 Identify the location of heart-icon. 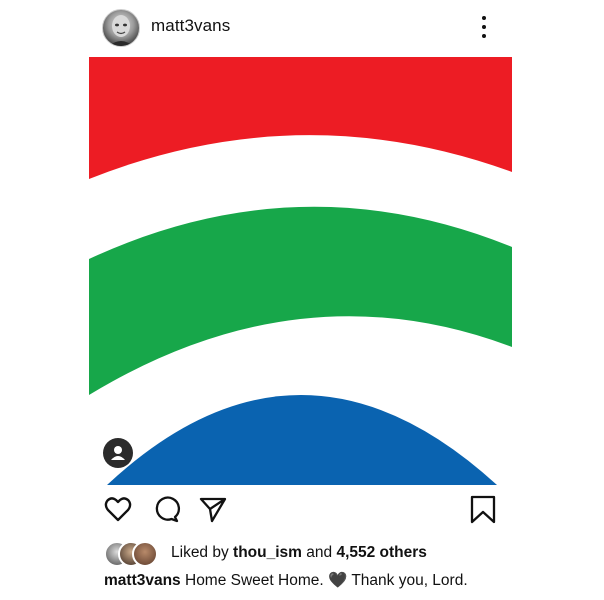
(118, 511).